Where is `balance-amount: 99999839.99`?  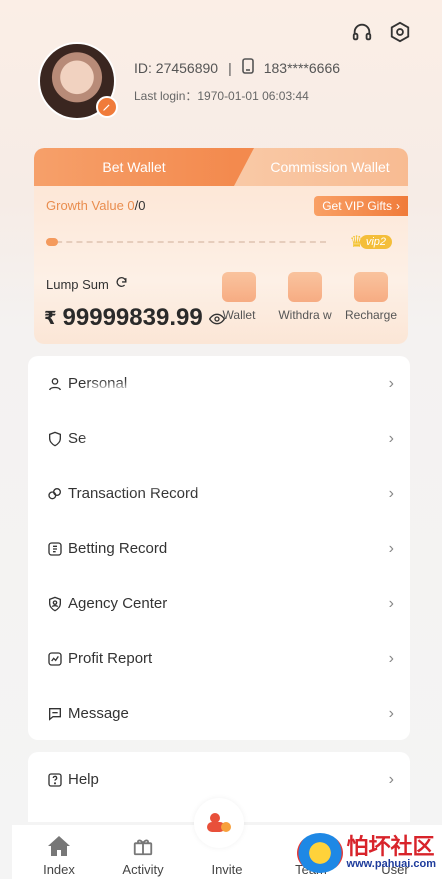
balance-amount: 99999839.99 is located at coordinates (132, 317).